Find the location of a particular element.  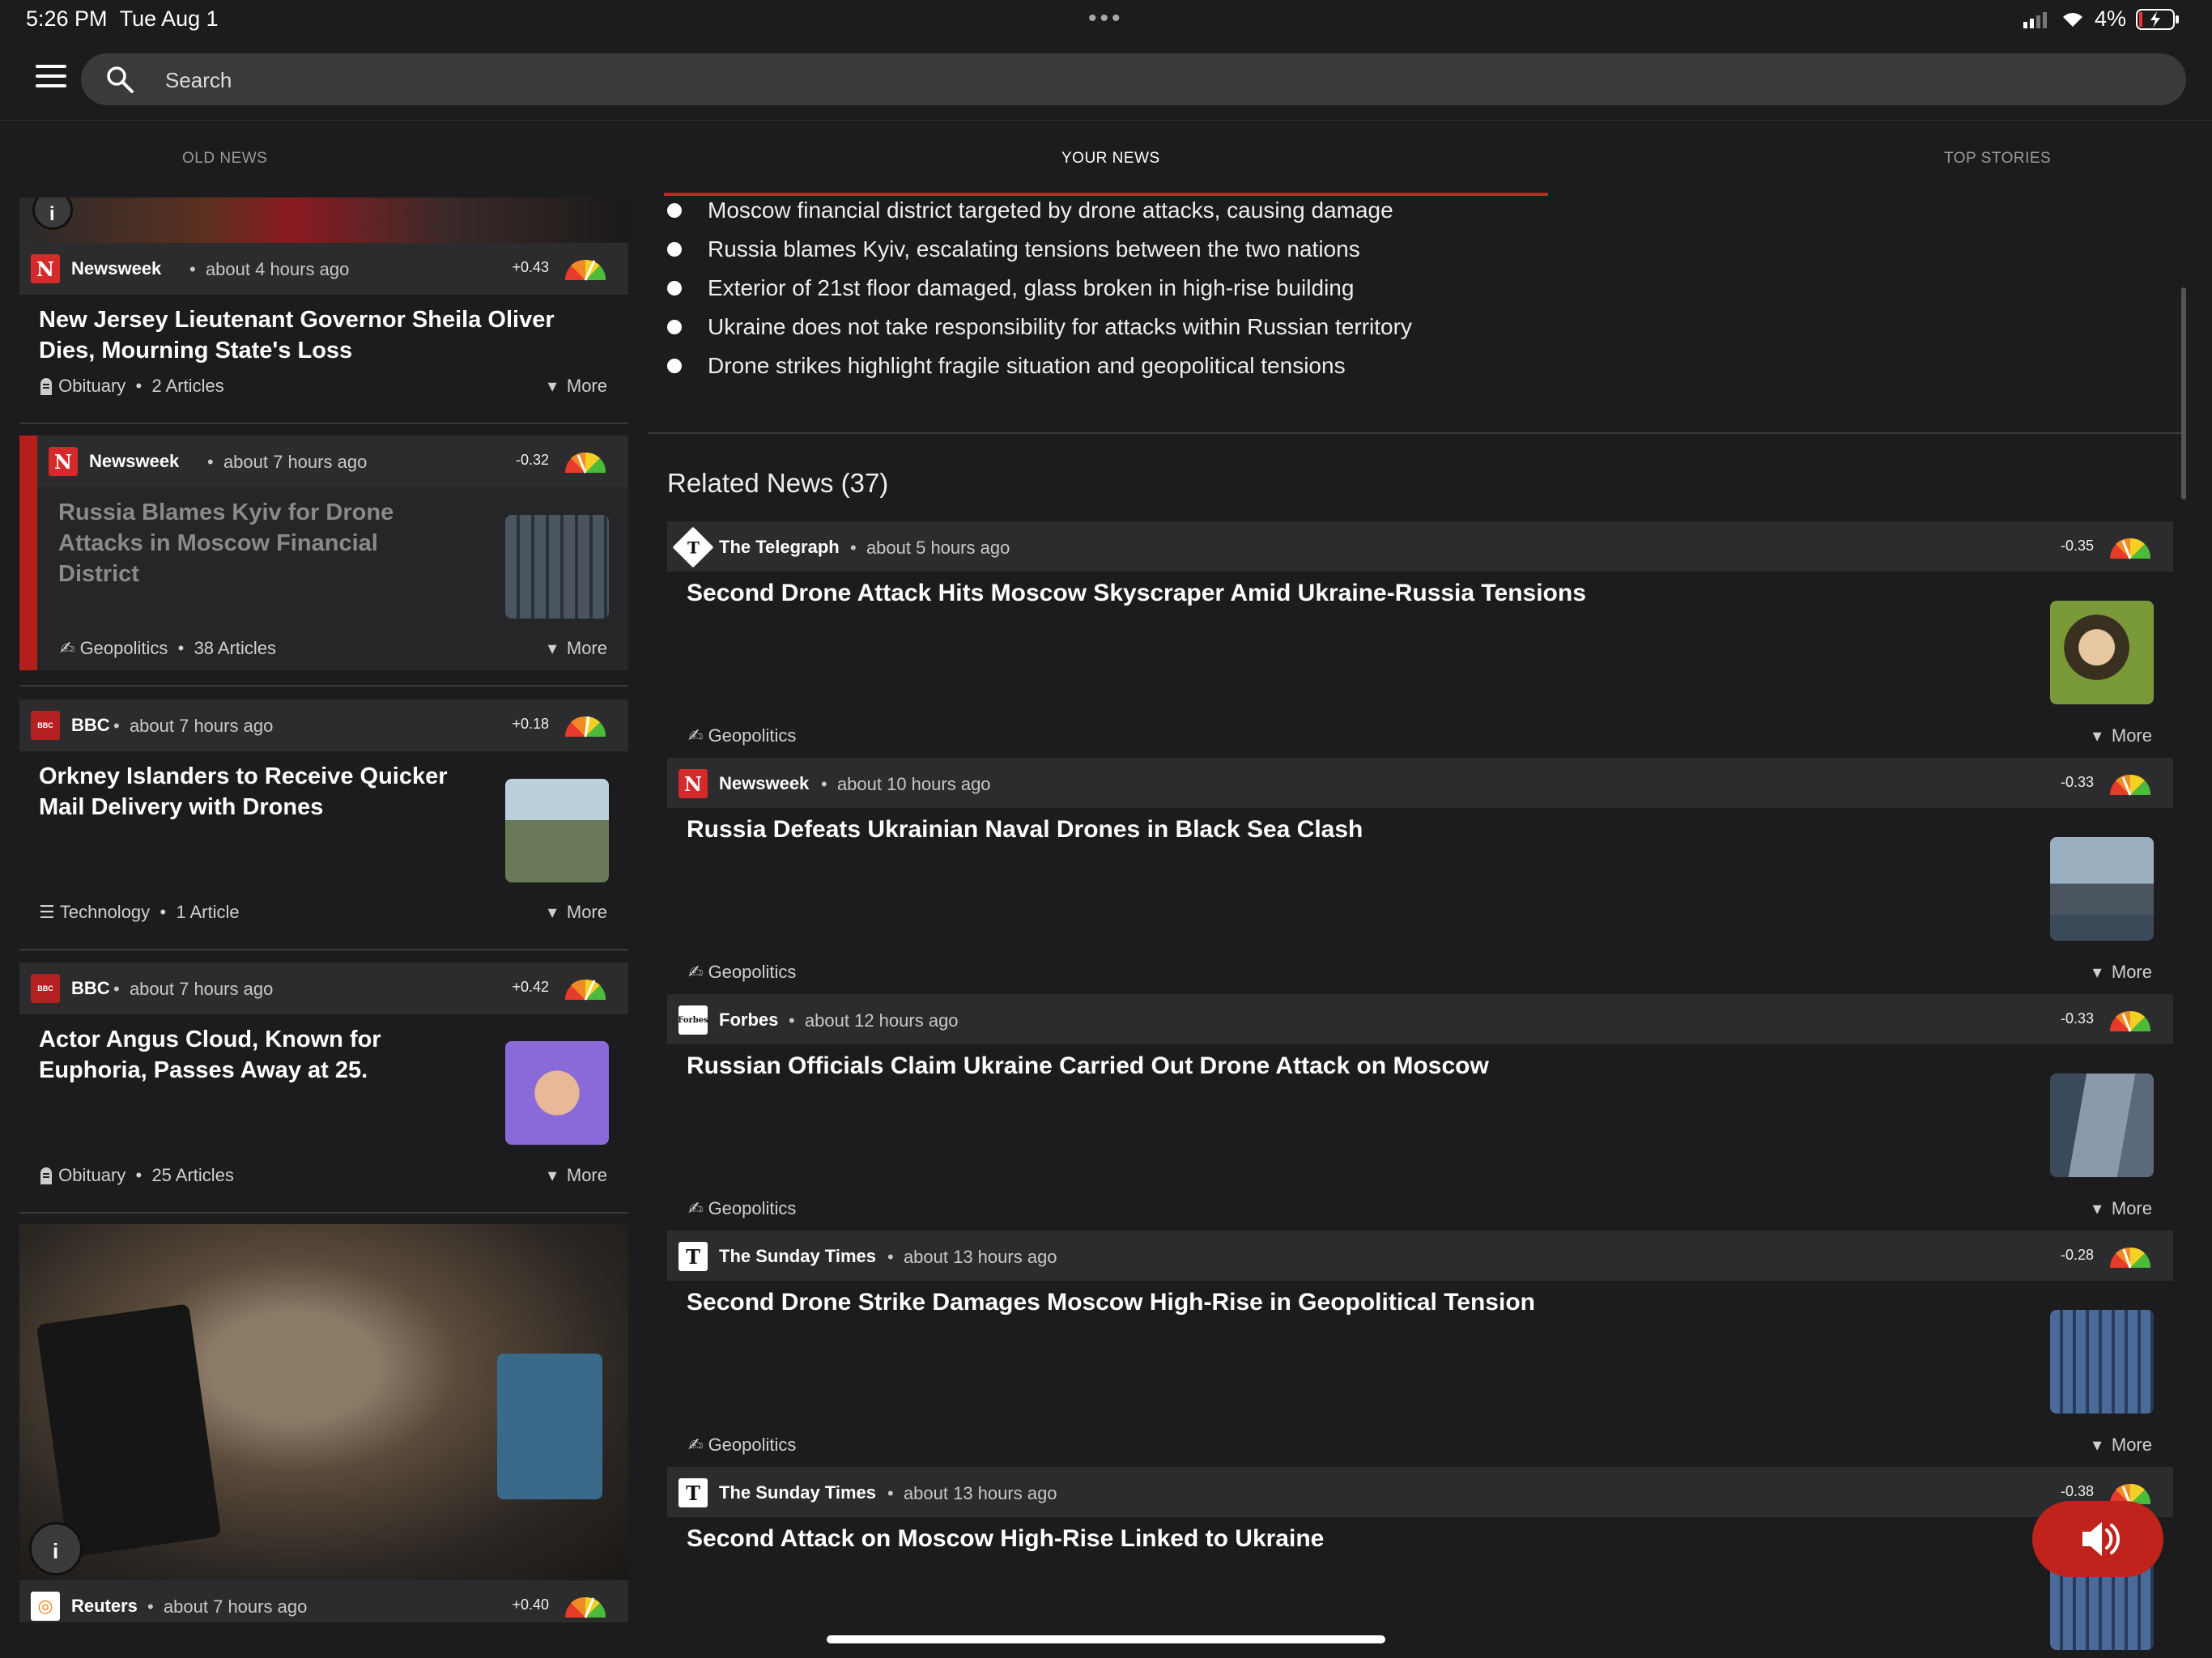

article-meta: ◎ Reuters • about 7 hours ago +0.40 is located at coordinates (324, 1601).